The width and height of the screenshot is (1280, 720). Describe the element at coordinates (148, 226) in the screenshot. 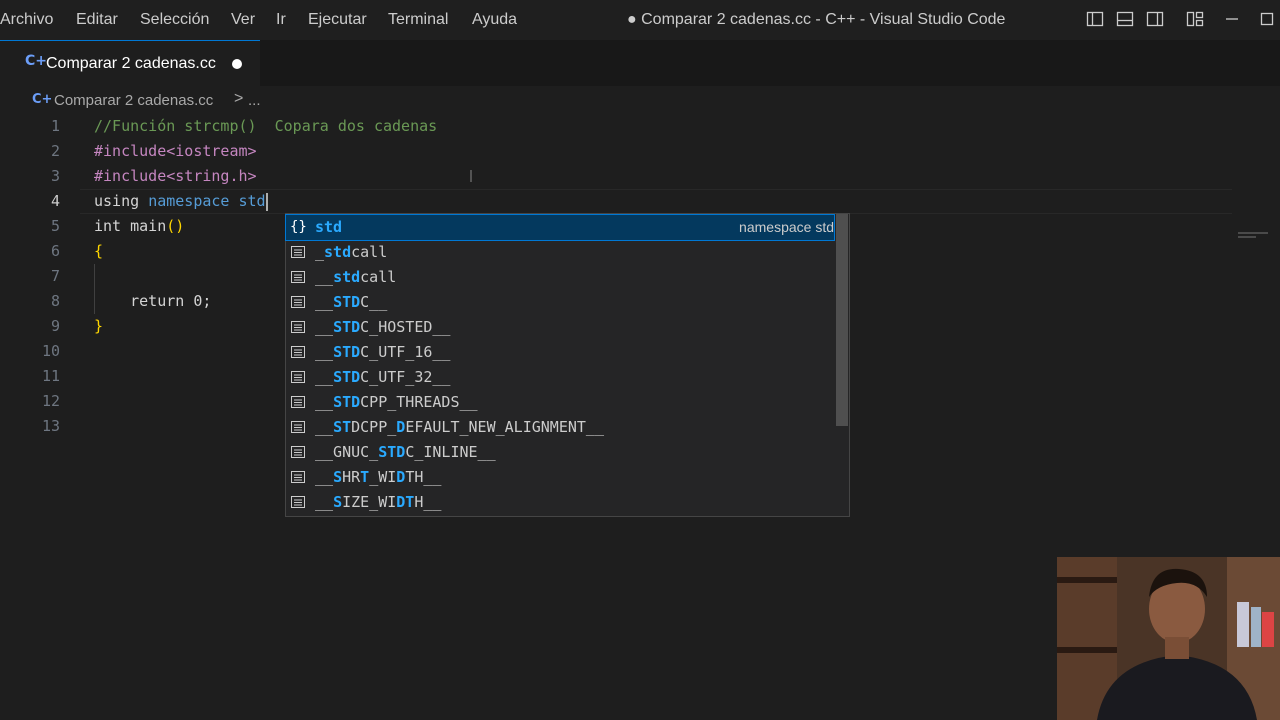

I see `code-token: main` at that location.